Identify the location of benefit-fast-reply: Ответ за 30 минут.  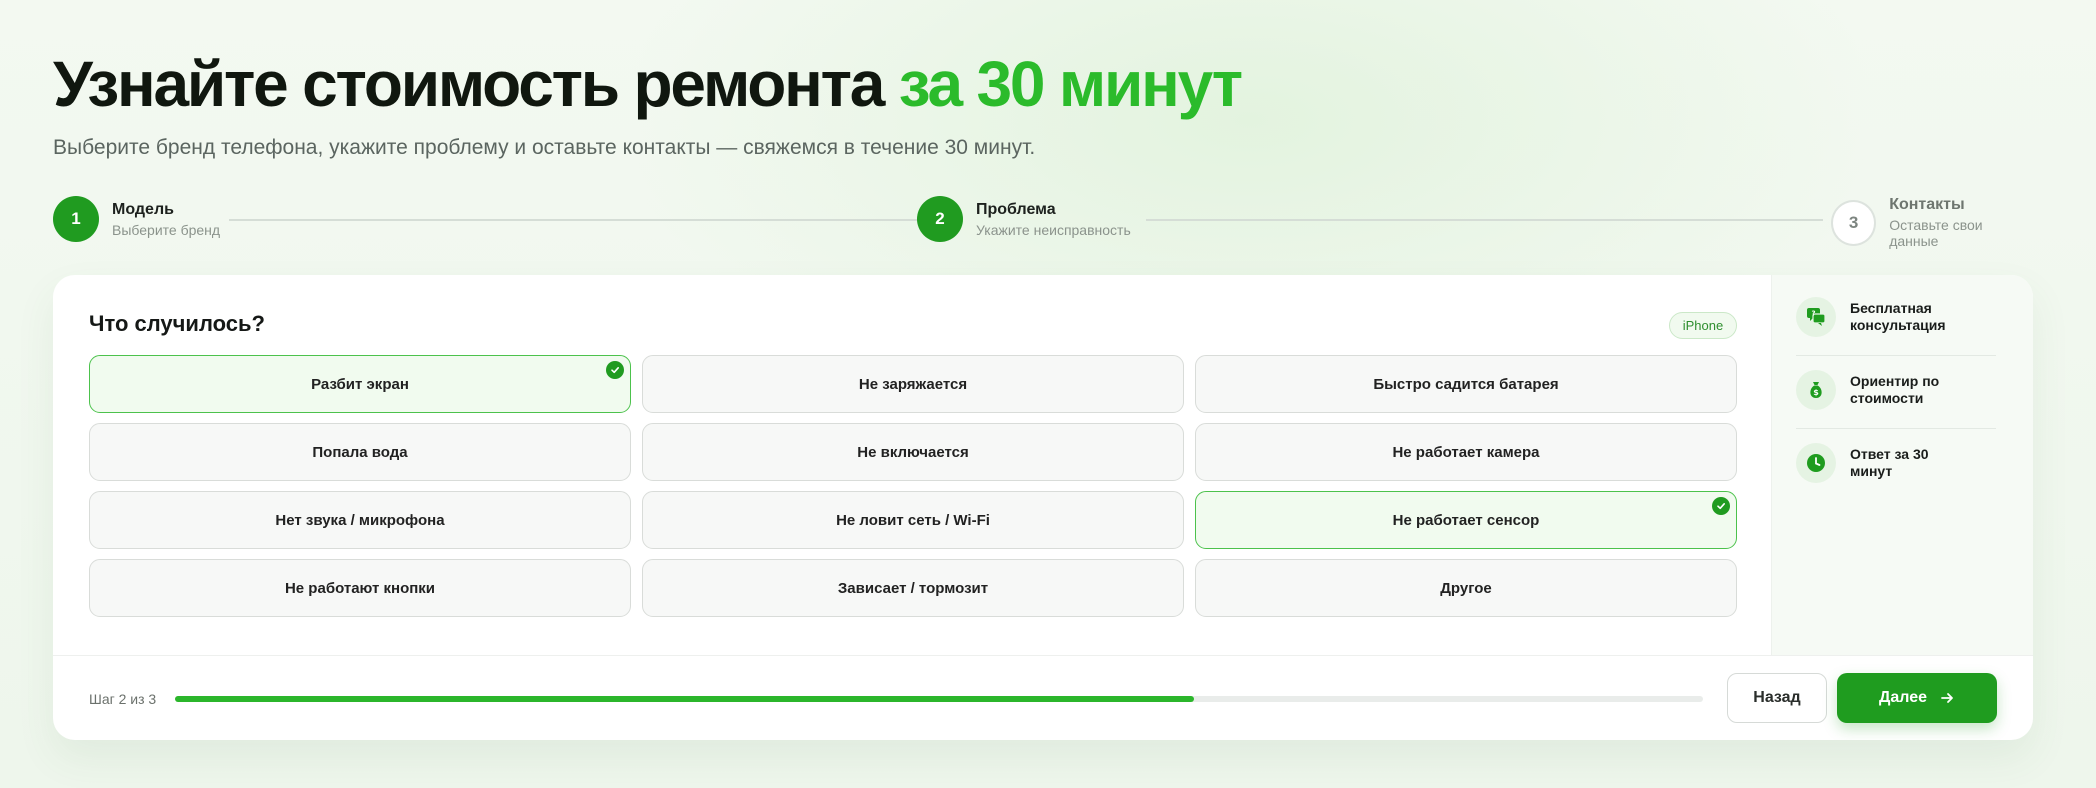
(1883, 463).